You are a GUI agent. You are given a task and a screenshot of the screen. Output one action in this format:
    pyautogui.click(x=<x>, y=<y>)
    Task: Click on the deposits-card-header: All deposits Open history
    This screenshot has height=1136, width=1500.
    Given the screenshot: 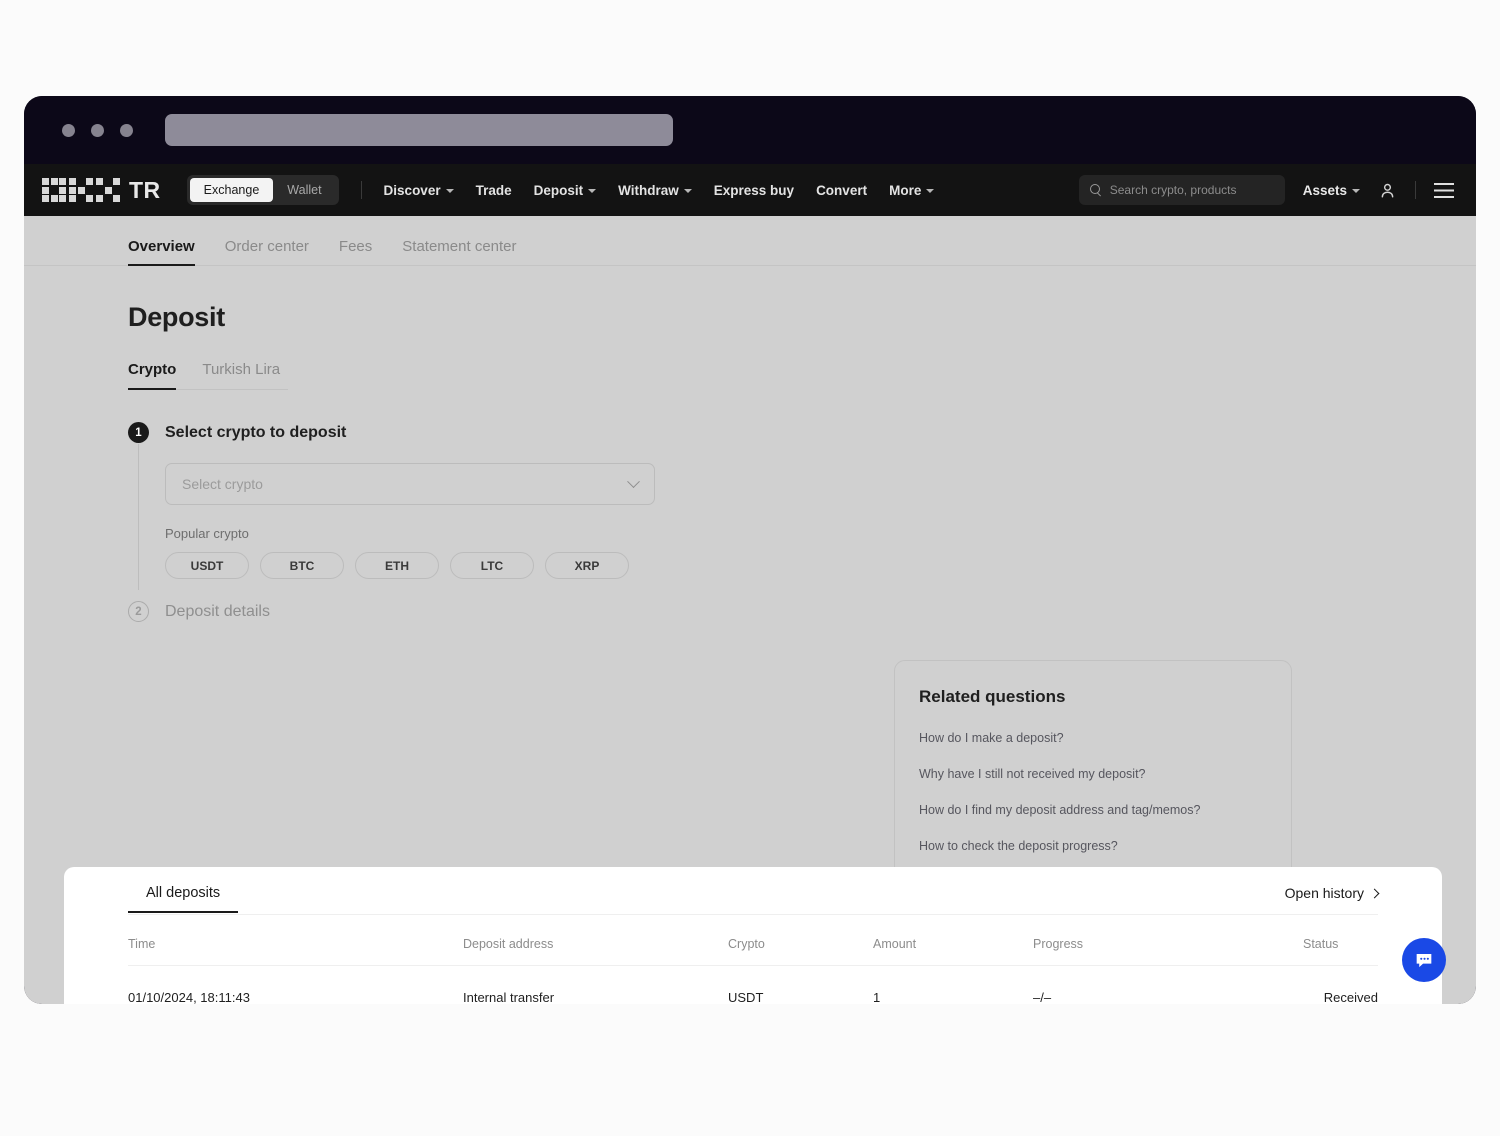 What is the action you would take?
    pyautogui.click(x=753, y=891)
    